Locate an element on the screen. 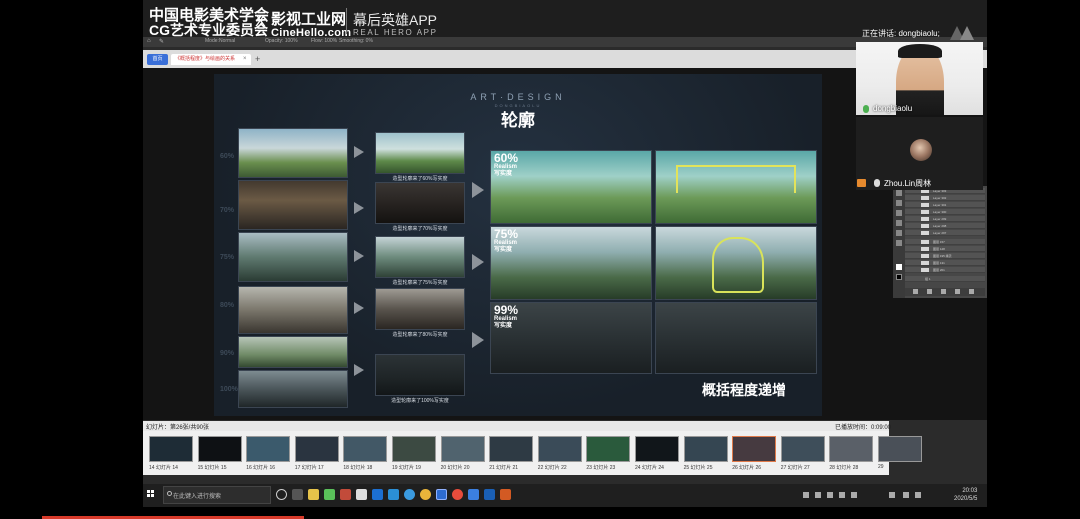 The width and height of the screenshot is (1080, 519). participant-user-icon is located at coordinates (861, 183).